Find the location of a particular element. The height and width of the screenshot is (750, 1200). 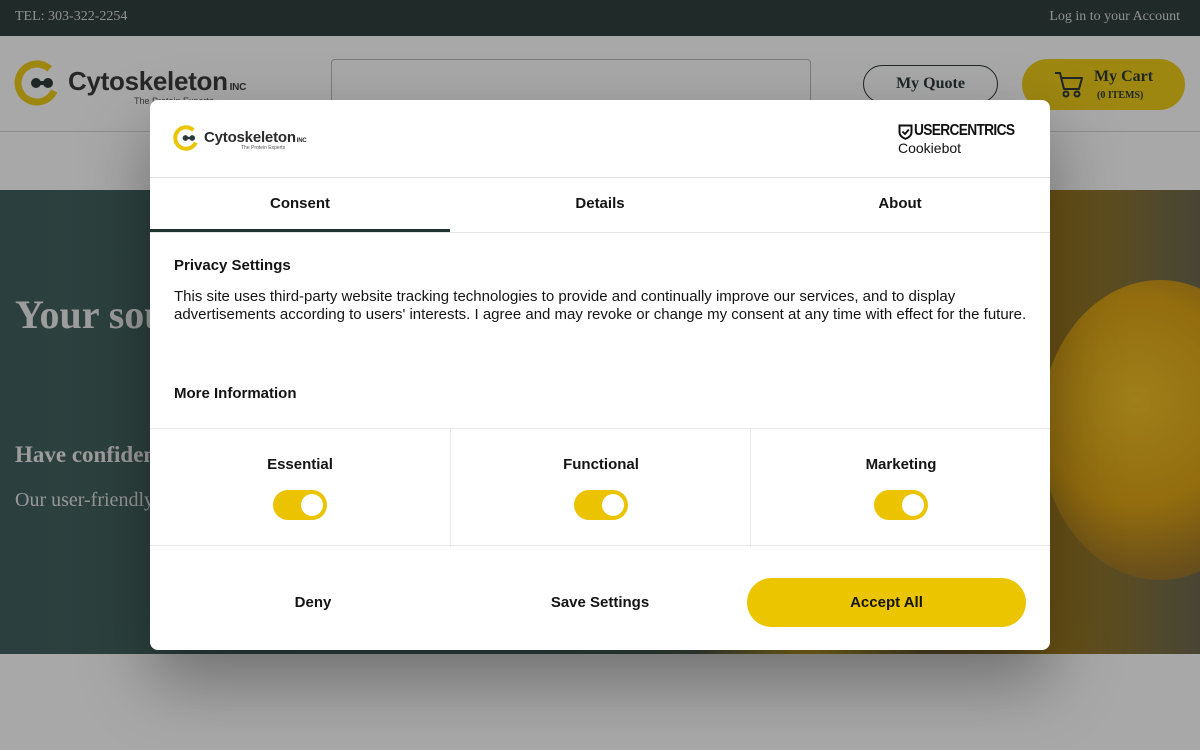

cookiebot-logo: USERCENTRICS Cookiebot is located at coordinates (956, 140).